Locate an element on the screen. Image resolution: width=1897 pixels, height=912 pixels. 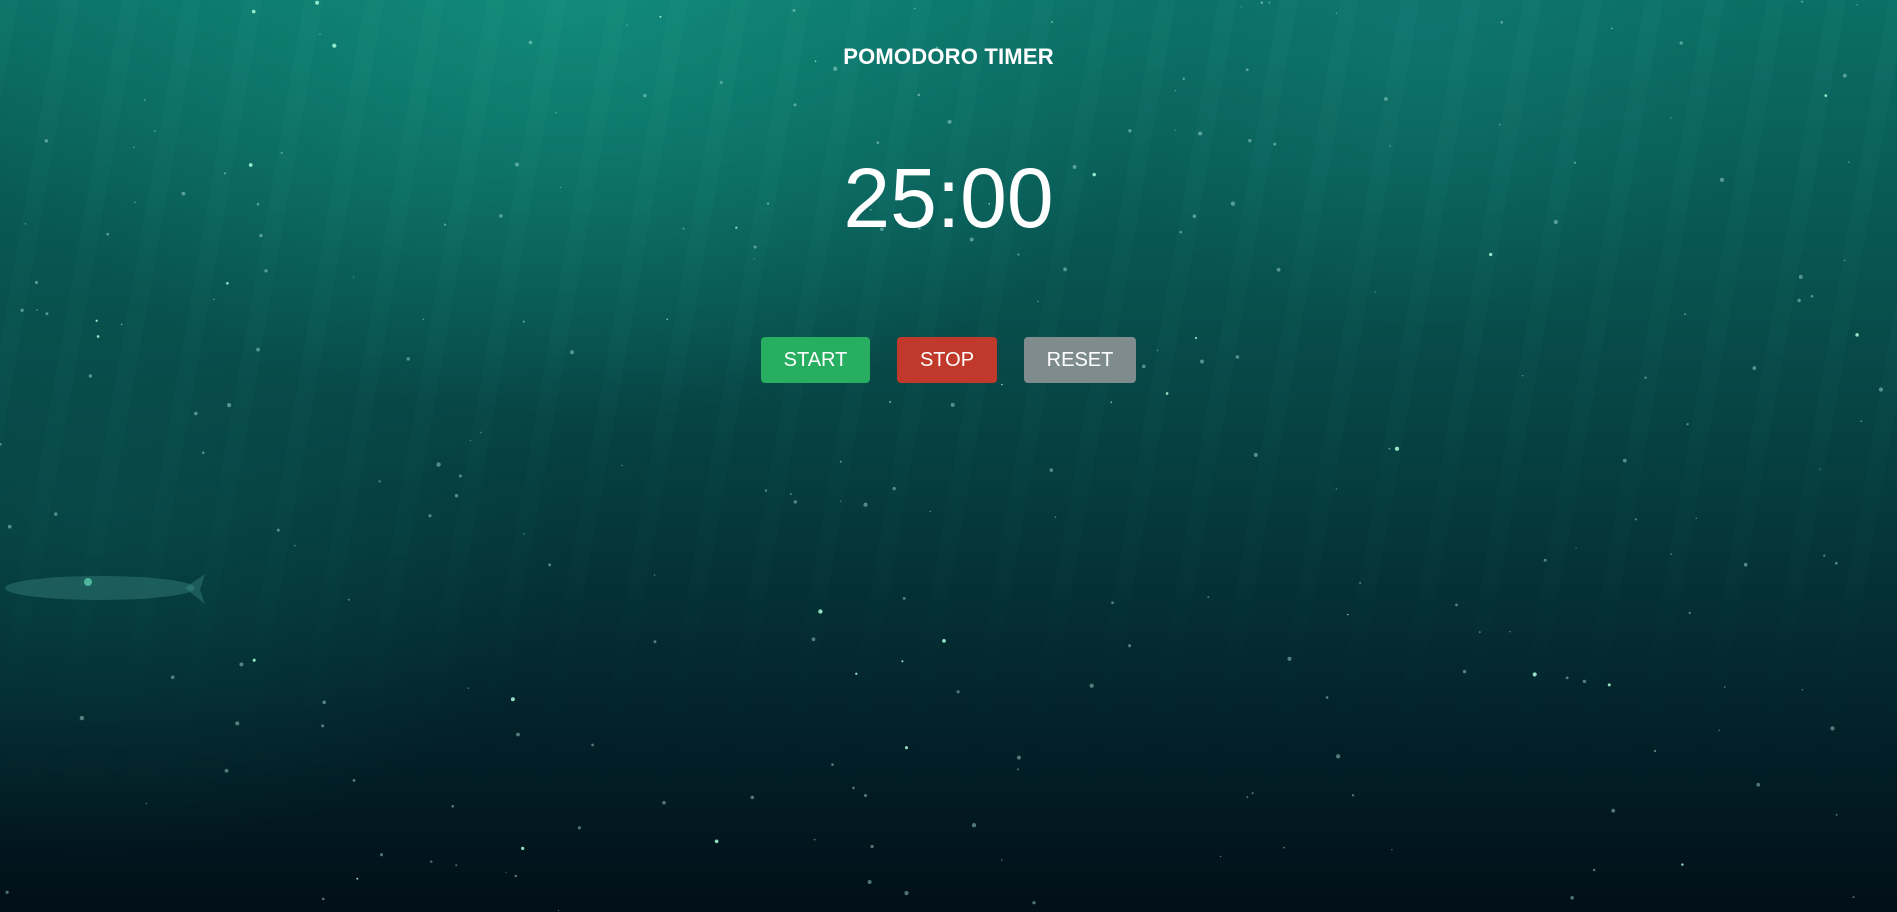
timer-controls: START STOP RESET is located at coordinates (948, 360).